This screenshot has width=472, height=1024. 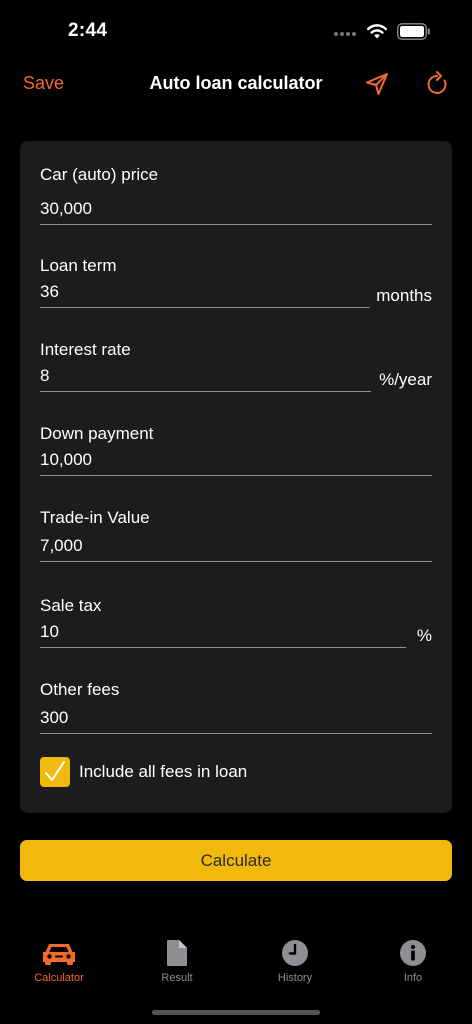 I want to click on car-price-input, so click(x=236, y=209).